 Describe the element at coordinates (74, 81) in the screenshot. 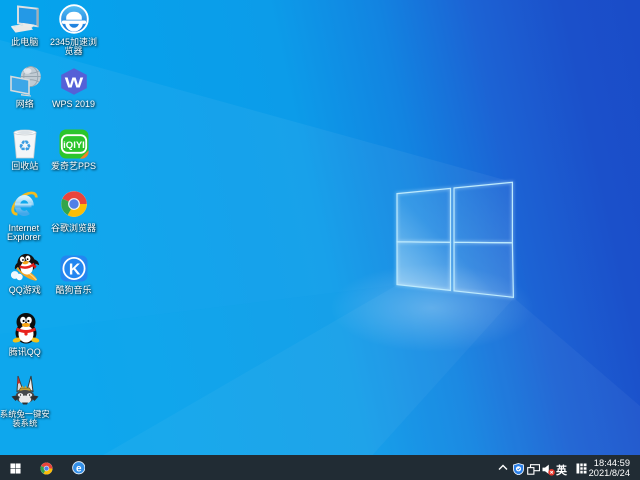

I see `svg-text: W` at that location.